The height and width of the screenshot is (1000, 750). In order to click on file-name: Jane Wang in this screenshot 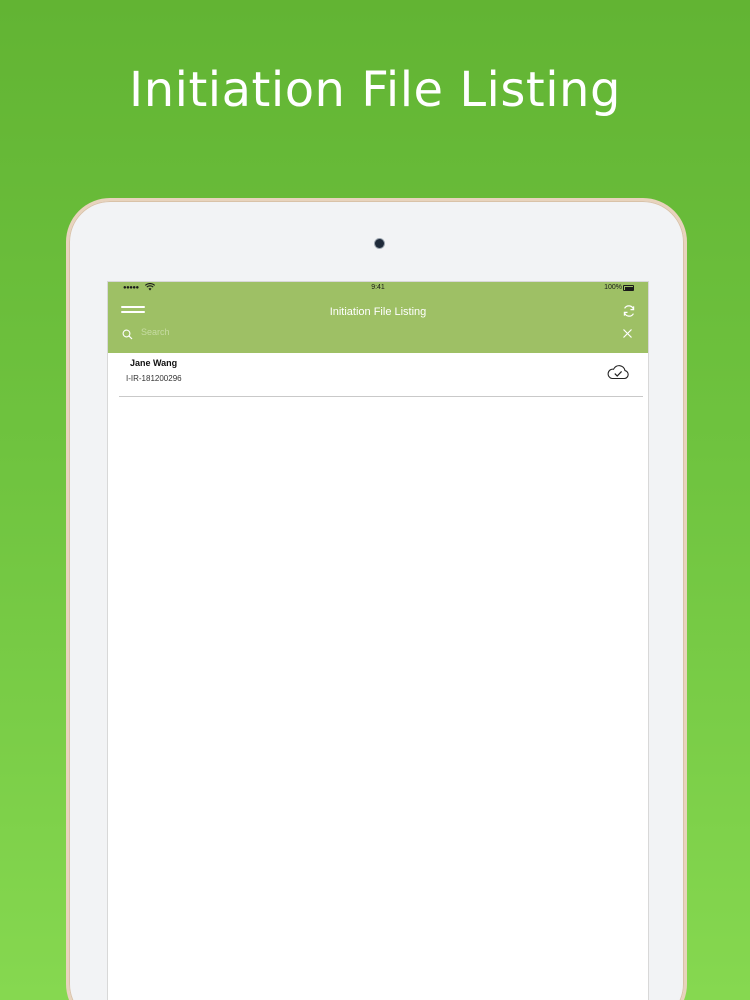, I will do `click(154, 363)`.